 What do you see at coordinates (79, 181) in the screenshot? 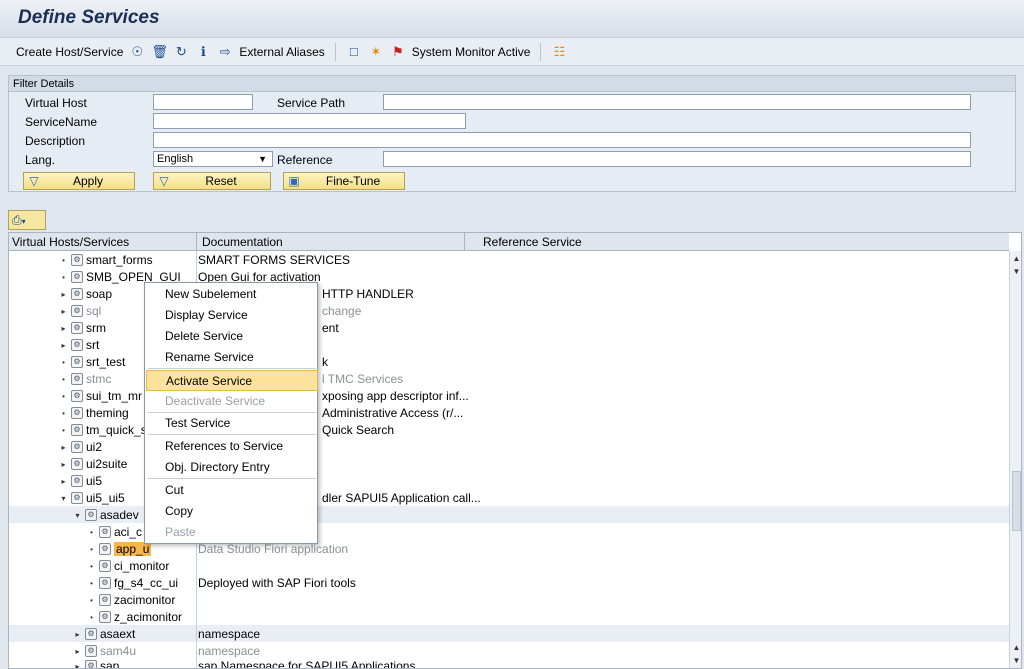
I see `apply-button: ▽ Apply` at bounding box center [79, 181].